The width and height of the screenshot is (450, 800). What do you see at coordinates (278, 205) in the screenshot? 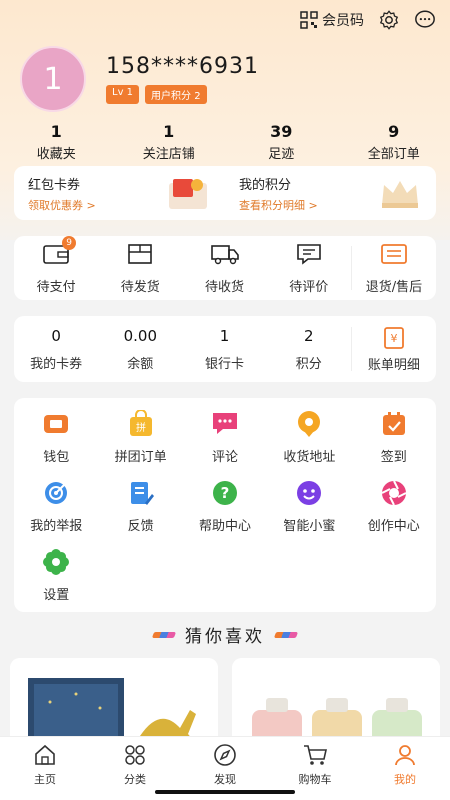
I see `points-link: 查看积分明细 >` at bounding box center [278, 205].